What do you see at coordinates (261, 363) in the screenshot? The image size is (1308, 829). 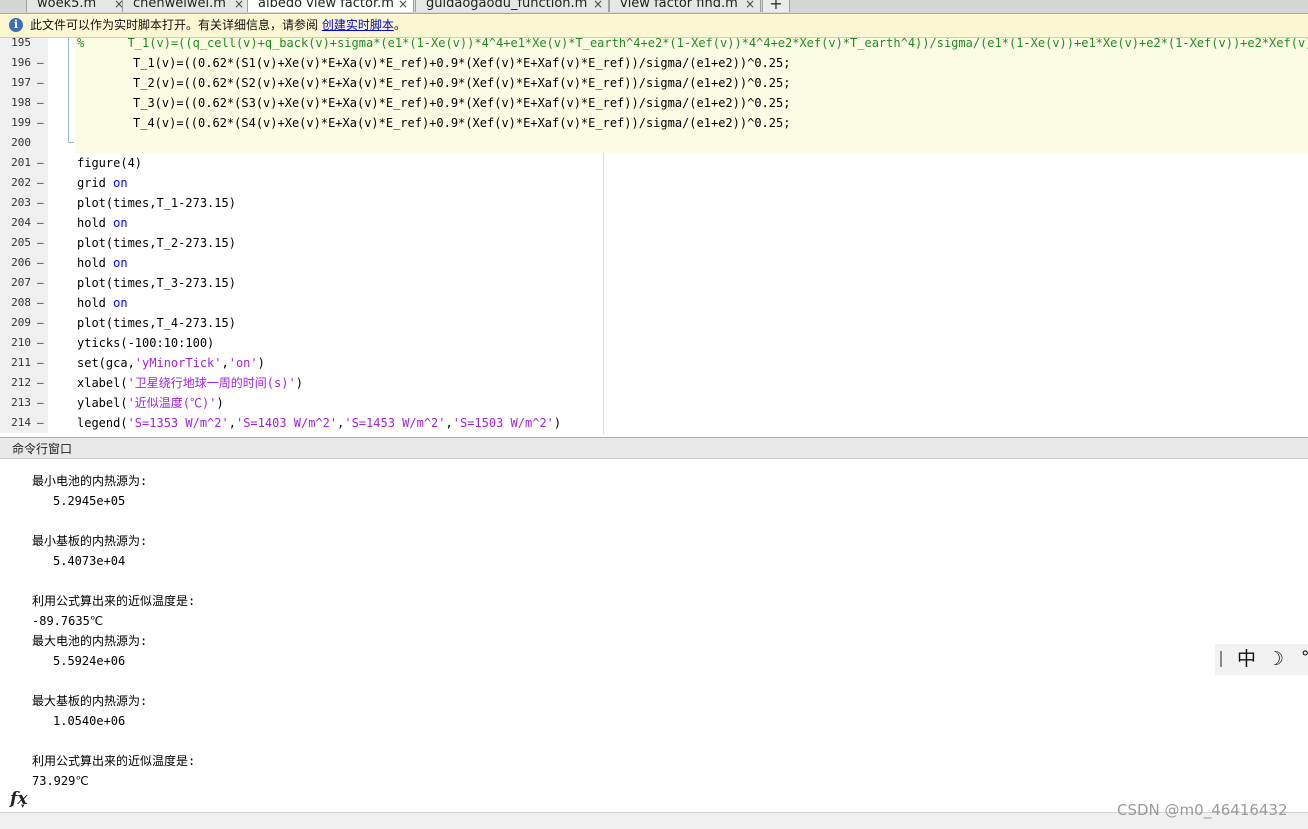 I see `code-part: )` at bounding box center [261, 363].